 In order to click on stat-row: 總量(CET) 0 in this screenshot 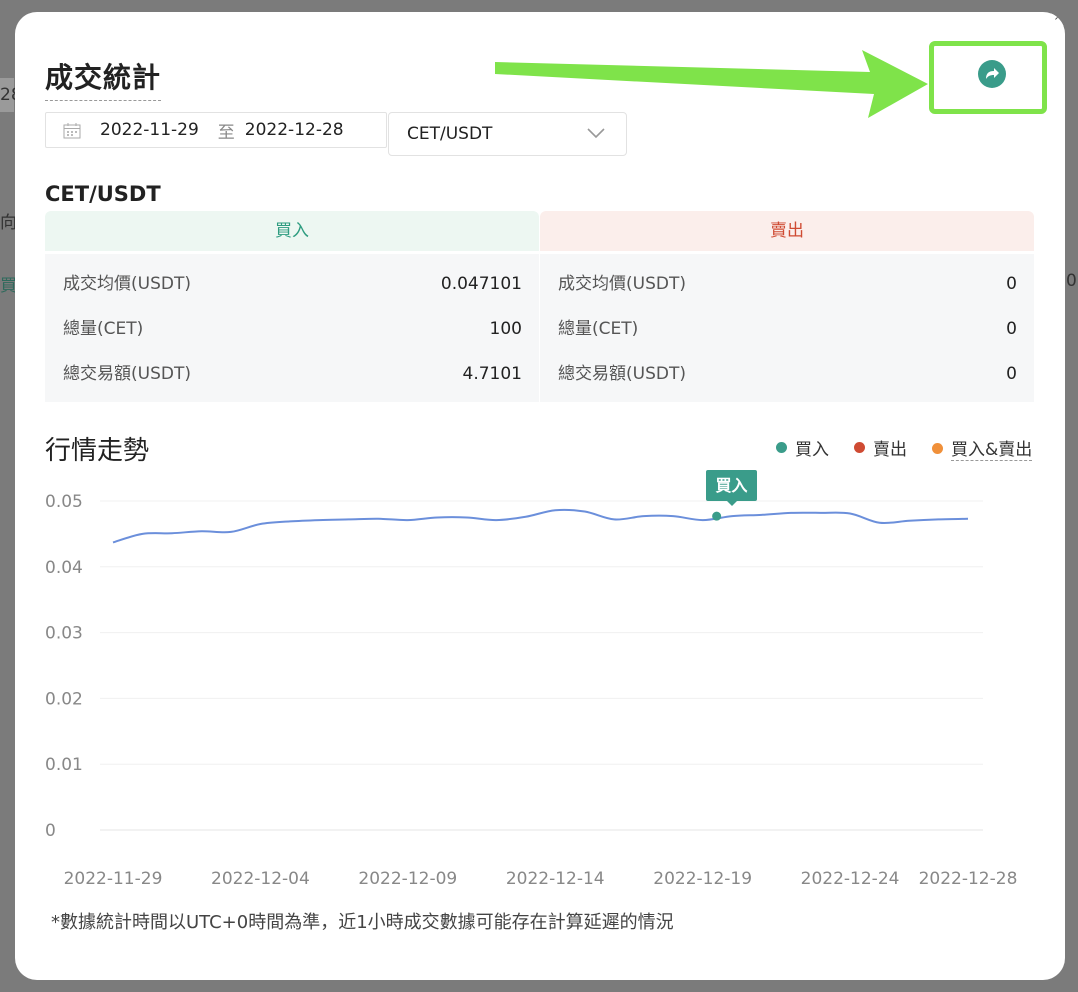, I will do `click(787, 329)`.